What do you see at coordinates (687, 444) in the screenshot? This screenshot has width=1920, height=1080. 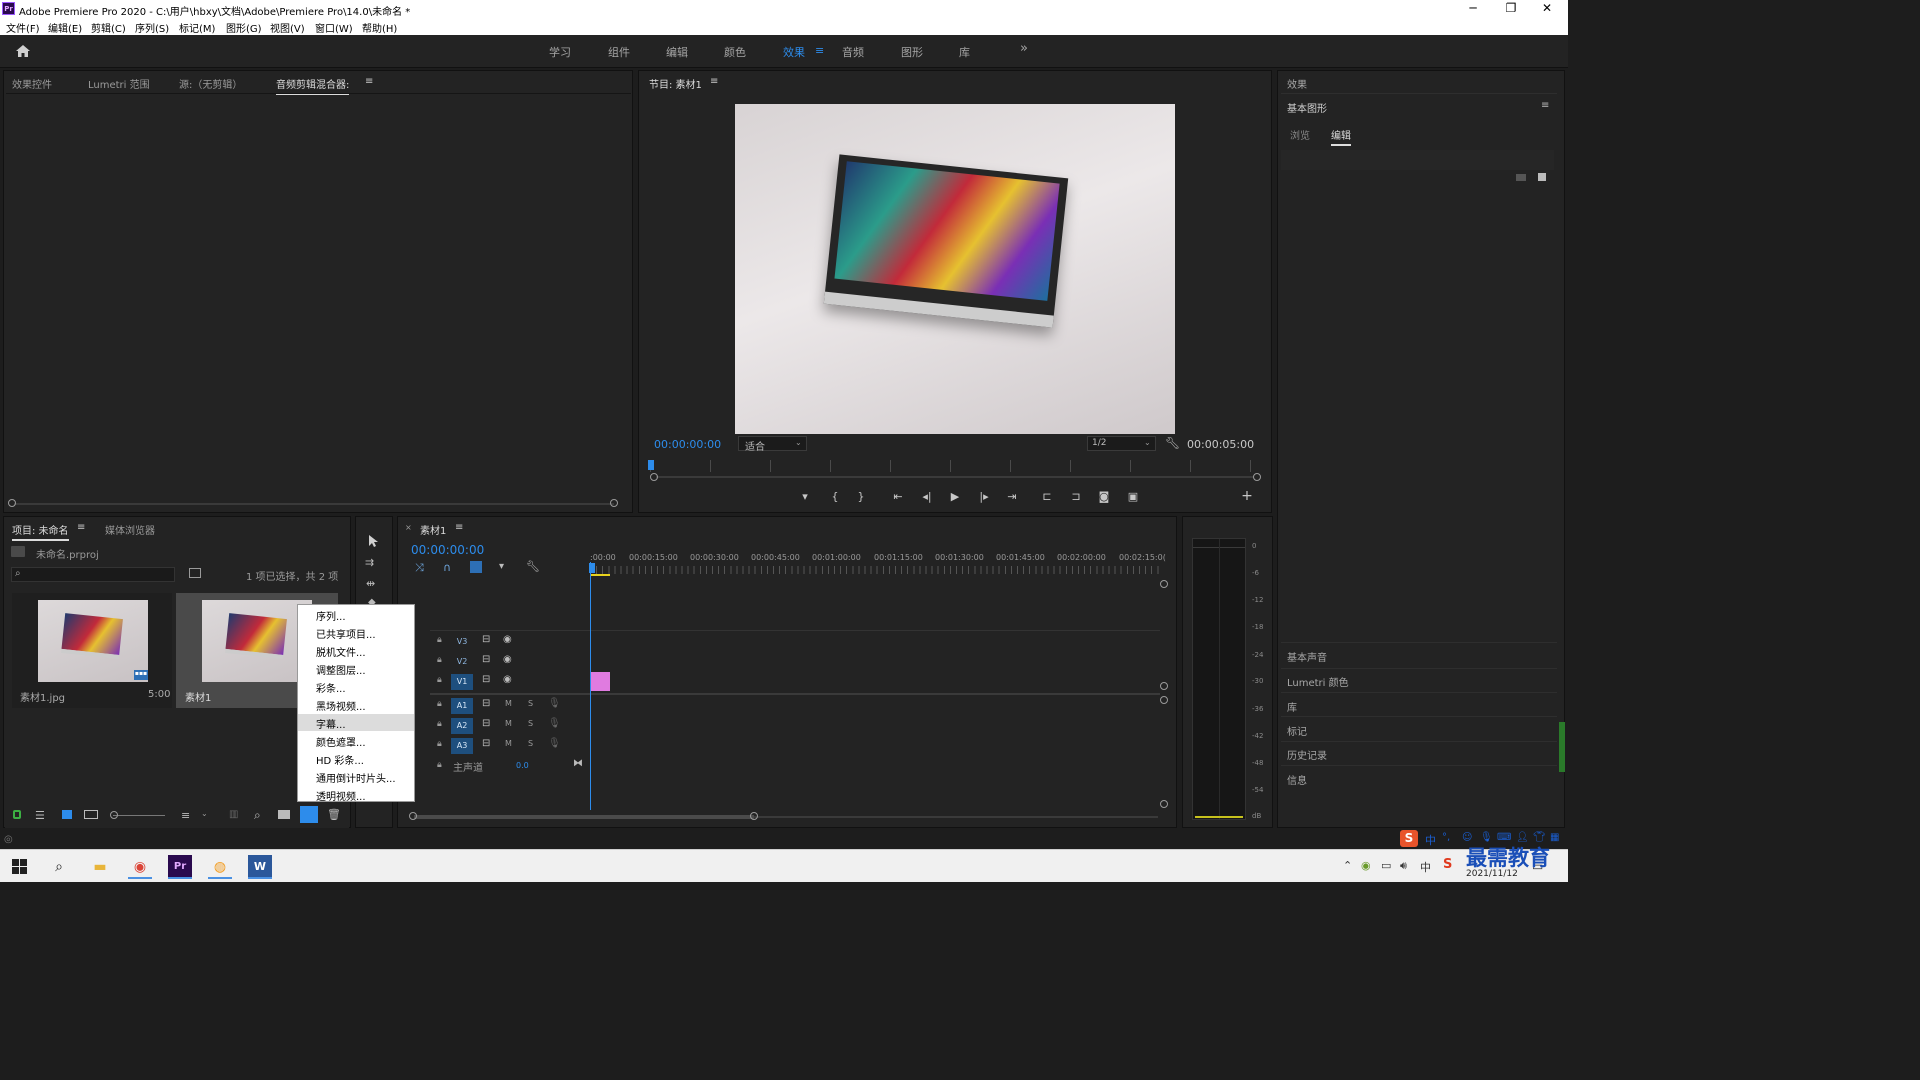 I see `program-current-timecode: 00:00:00:00` at bounding box center [687, 444].